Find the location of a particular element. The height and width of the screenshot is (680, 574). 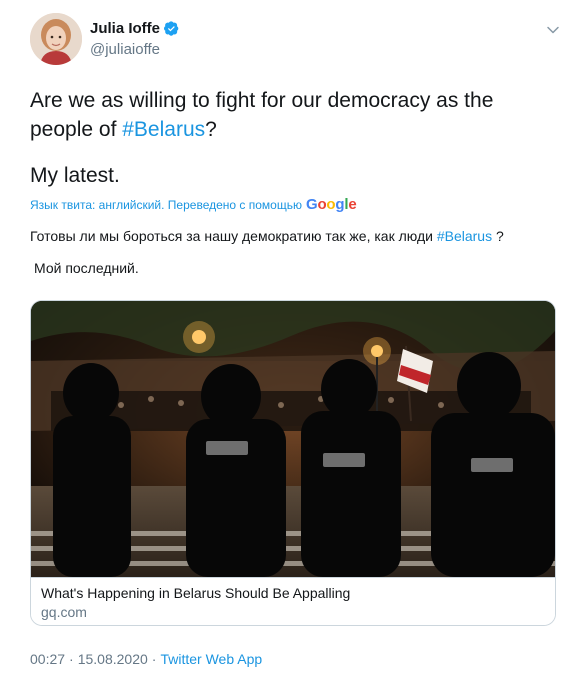

verified-badge-icon is located at coordinates (171, 28).